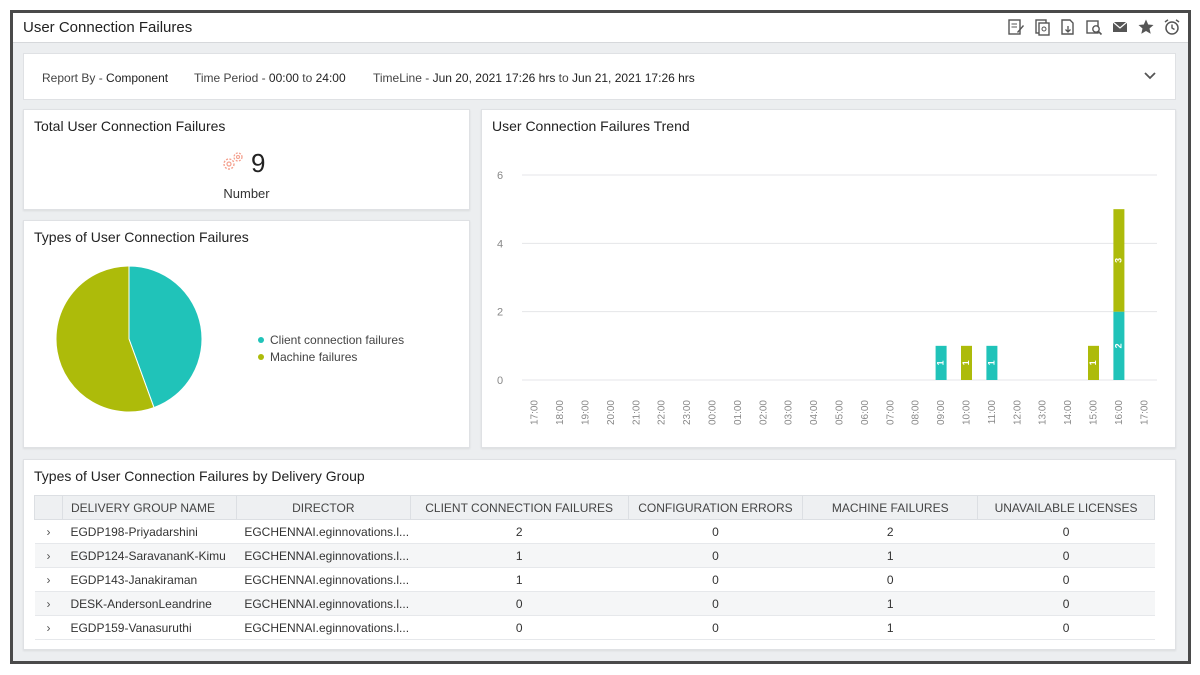  What do you see at coordinates (715, 627) in the screenshot?
I see `cell-configuration-errors: 0` at bounding box center [715, 627].